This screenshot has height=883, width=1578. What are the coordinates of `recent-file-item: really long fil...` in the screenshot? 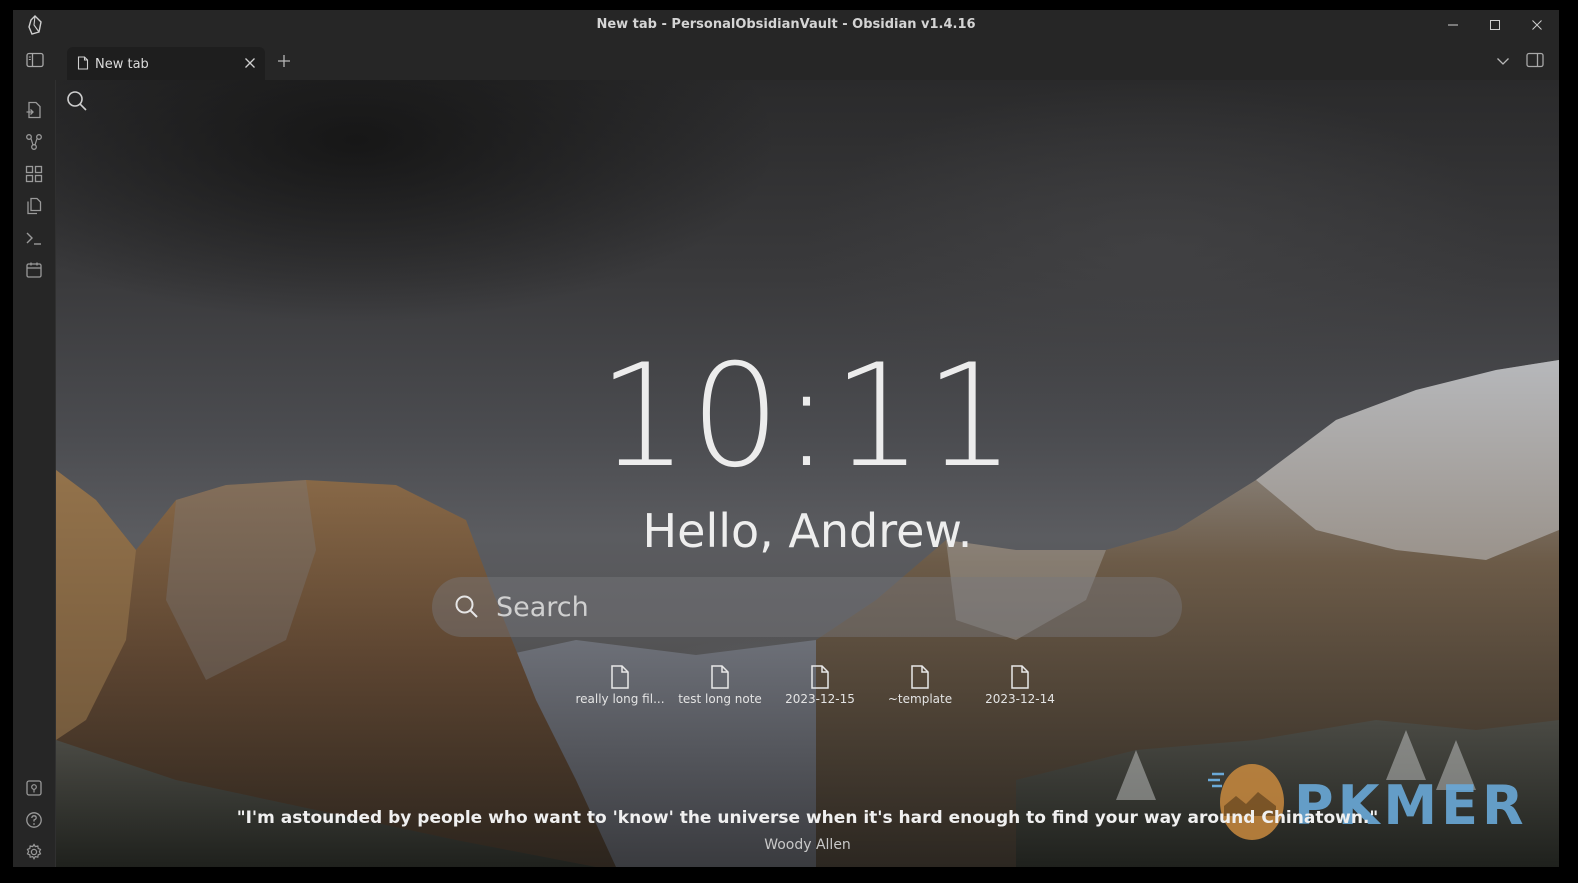 It's located at (620, 685).